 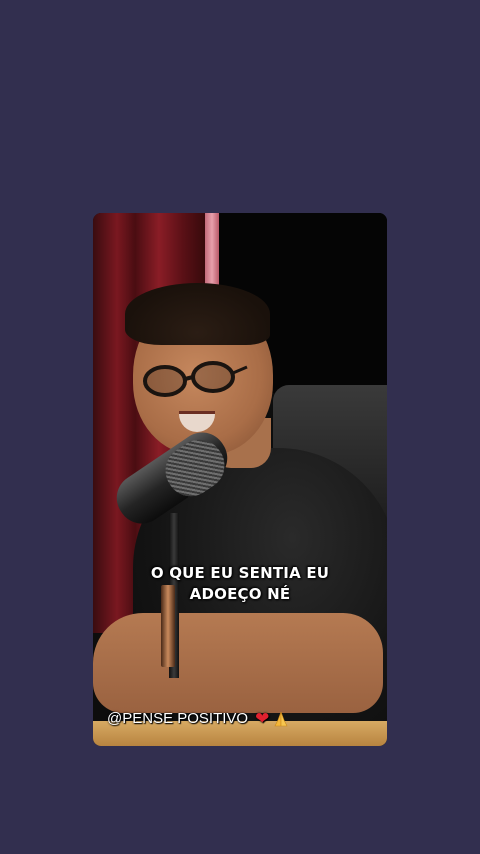 I want to click on watermark-handle: @PENSE POSITIVO, so click(x=178, y=718).